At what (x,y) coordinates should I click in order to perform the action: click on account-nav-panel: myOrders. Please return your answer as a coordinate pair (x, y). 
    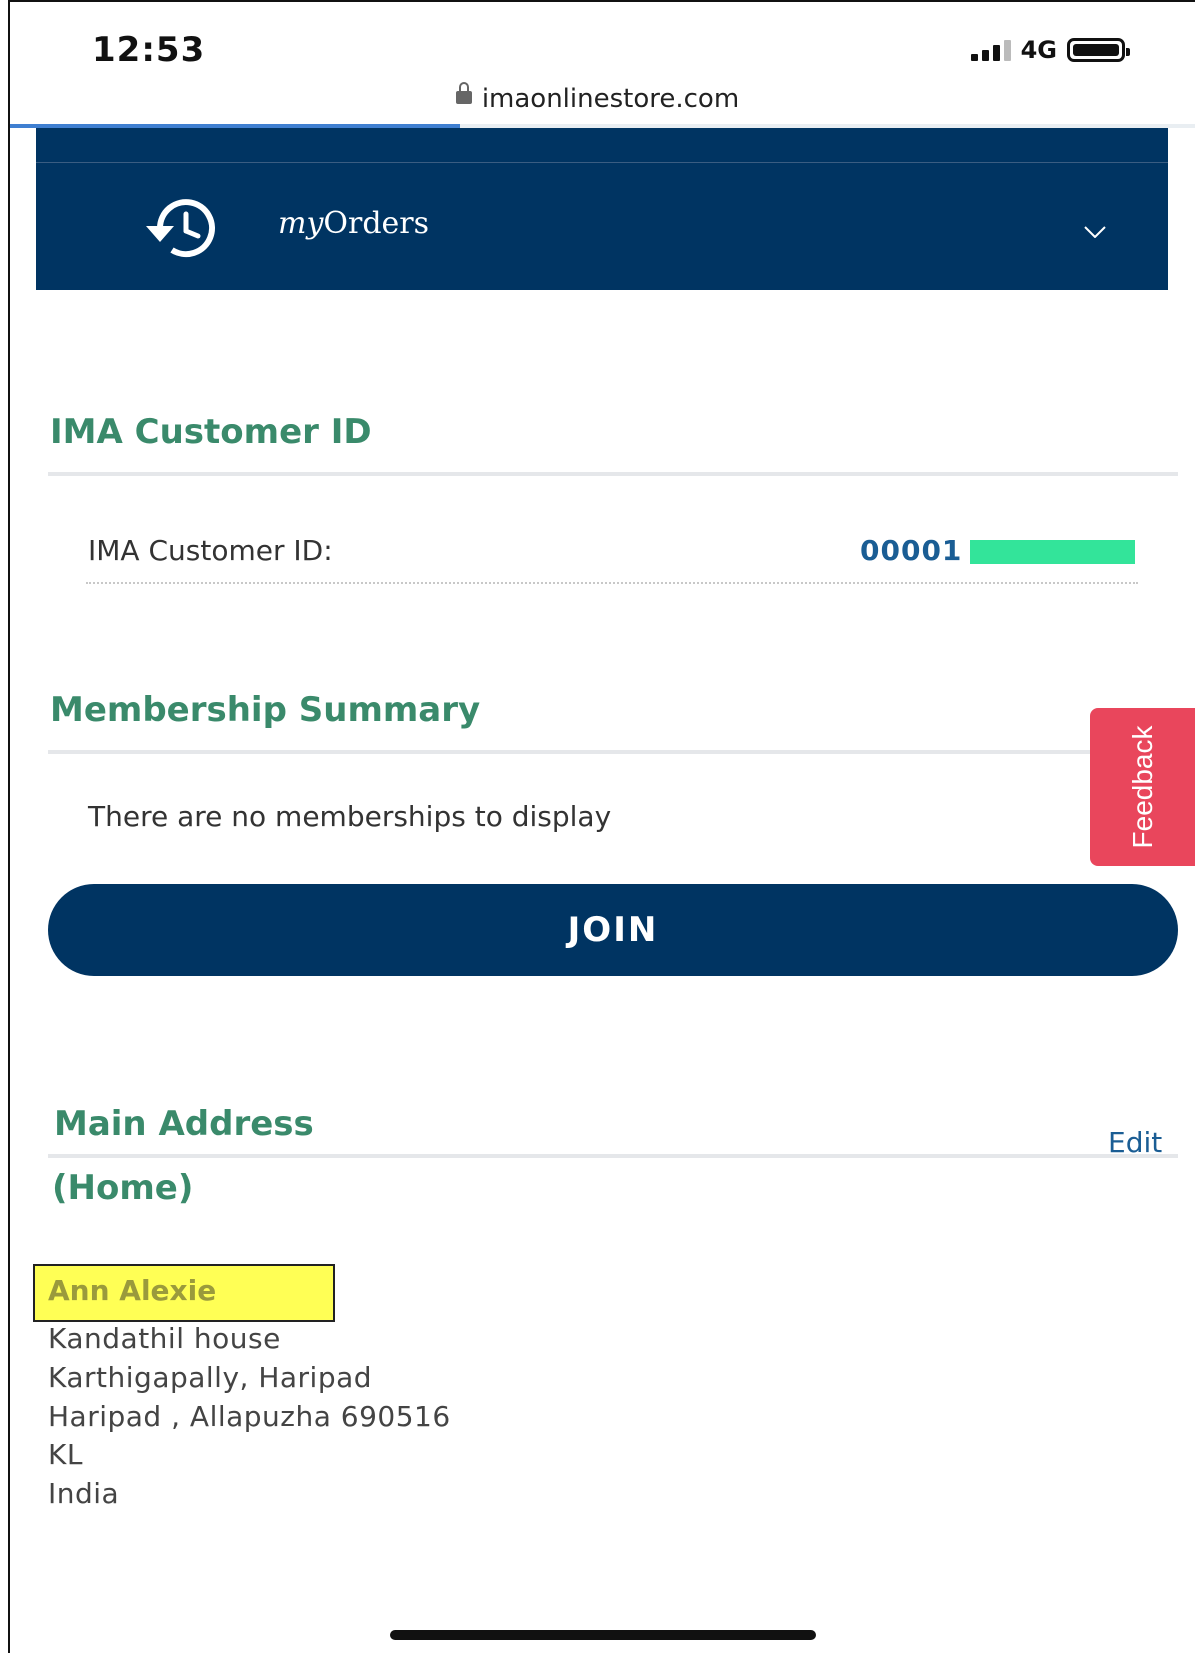
    Looking at the image, I should click on (602, 209).